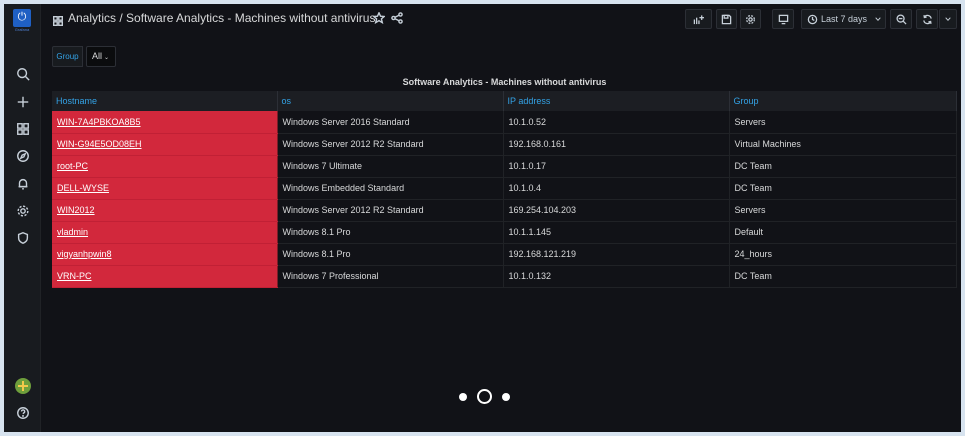  What do you see at coordinates (23, 386) in the screenshot?
I see `user-avatar` at bounding box center [23, 386].